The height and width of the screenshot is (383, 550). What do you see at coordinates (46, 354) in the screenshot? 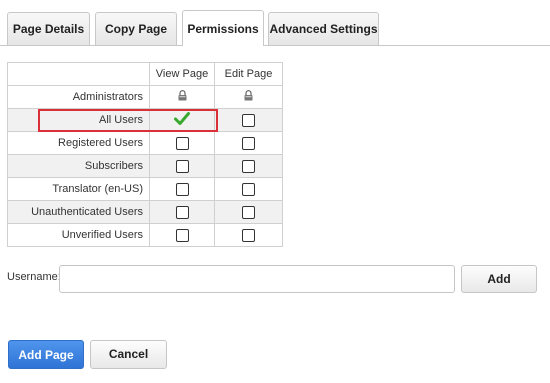
I see `add-page-button: Add Page` at bounding box center [46, 354].